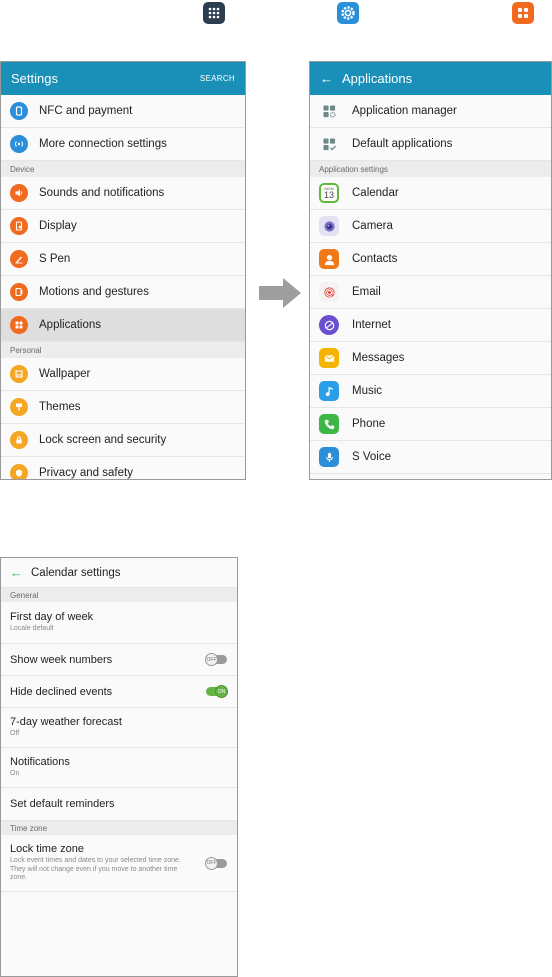  I want to click on app-item-internet: Internet, so click(430, 325).